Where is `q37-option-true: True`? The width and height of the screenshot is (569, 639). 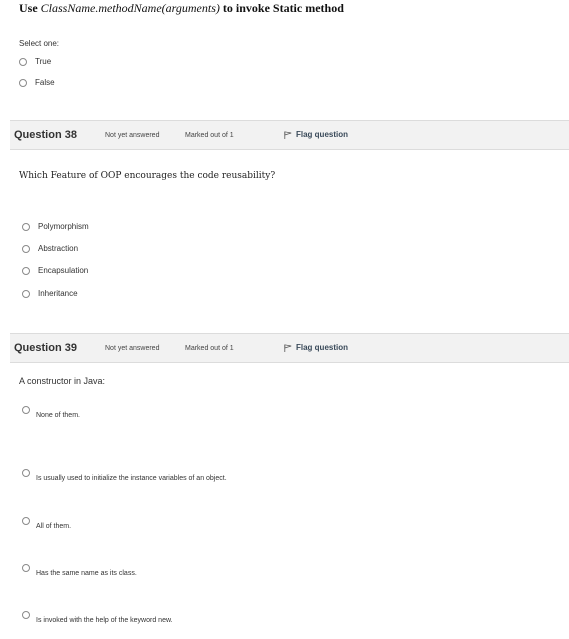
q37-option-true: True is located at coordinates (35, 61).